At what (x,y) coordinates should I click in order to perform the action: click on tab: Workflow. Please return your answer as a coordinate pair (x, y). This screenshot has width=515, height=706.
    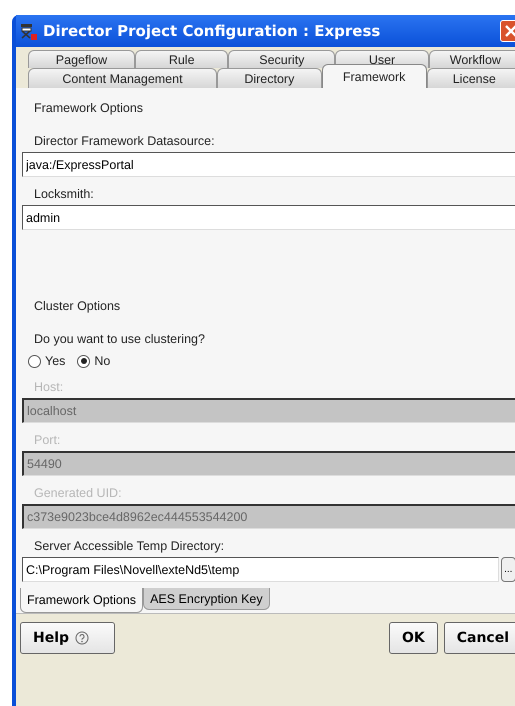
    Looking at the image, I should click on (471, 59).